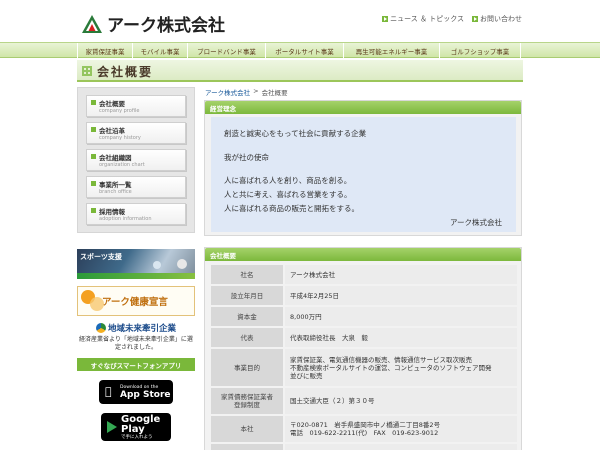 The height and width of the screenshot is (450, 600). Describe the element at coordinates (364, 433) in the screenshot. I see `row-value-line: 電話 019-622-2211(代) FAX 019-623-9012` at that location.